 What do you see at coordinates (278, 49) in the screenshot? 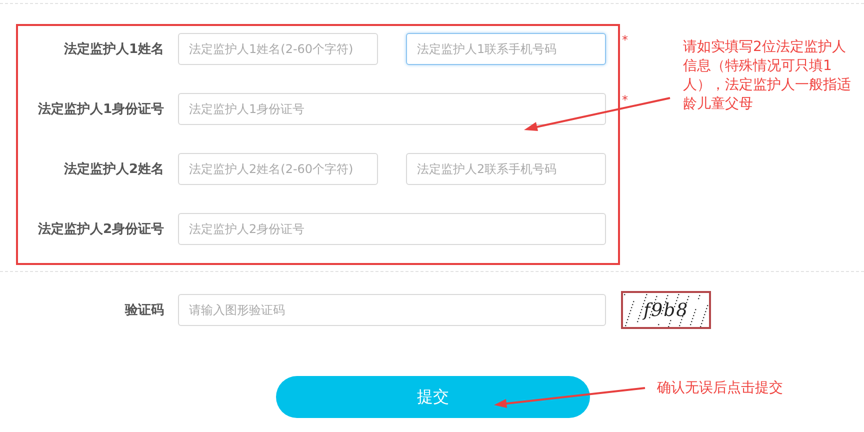
I see `input-field: 法定监护人1姓名(2-60个字符)` at bounding box center [278, 49].